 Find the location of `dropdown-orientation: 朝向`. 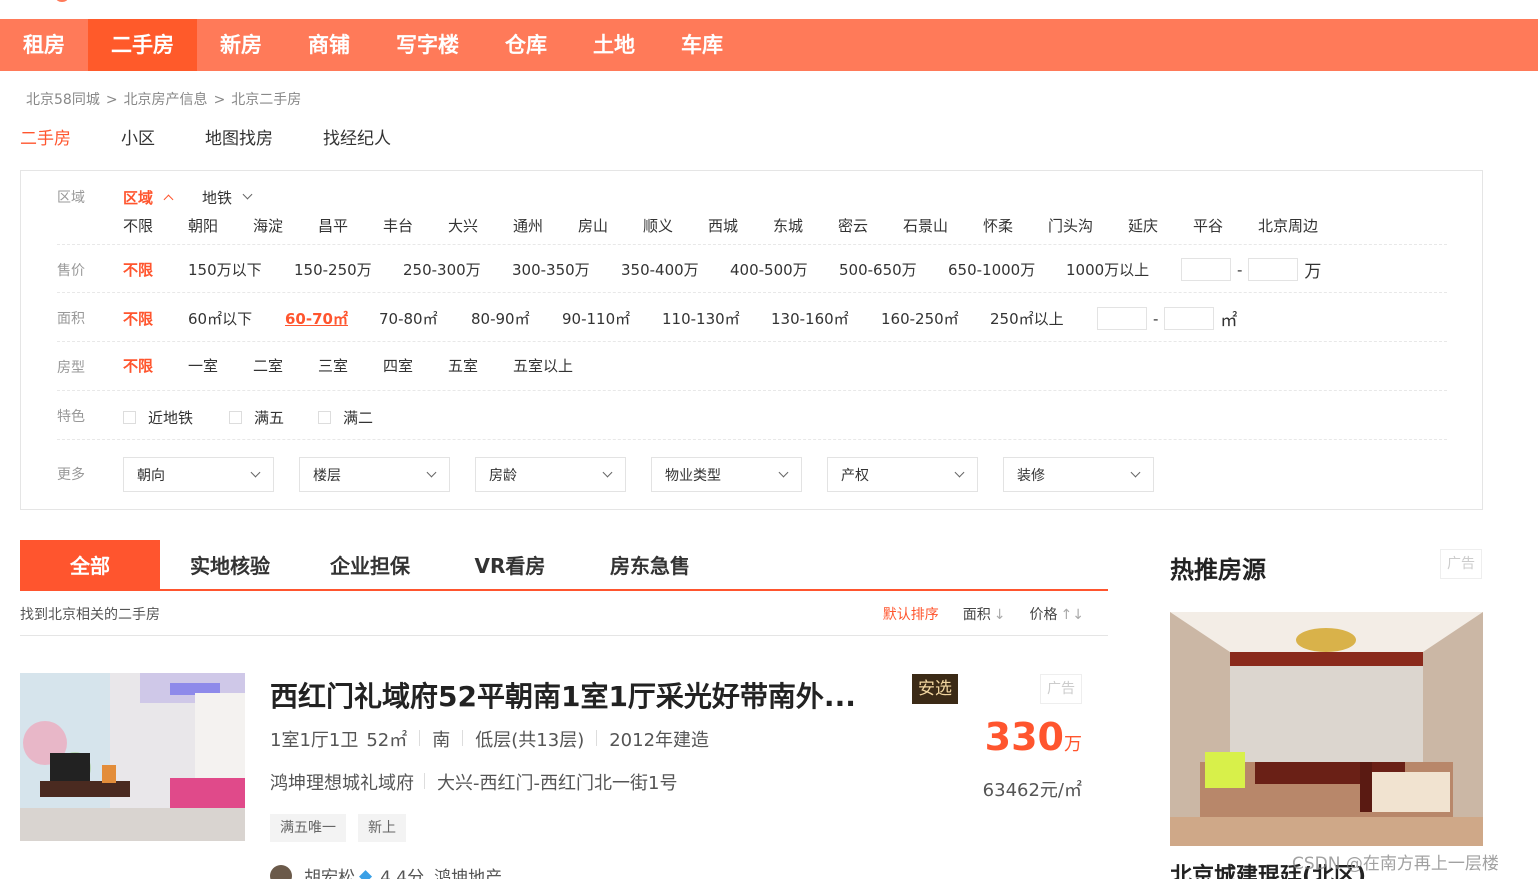

dropdown-orientation: 朝向 is located at coordinates (198, 474).